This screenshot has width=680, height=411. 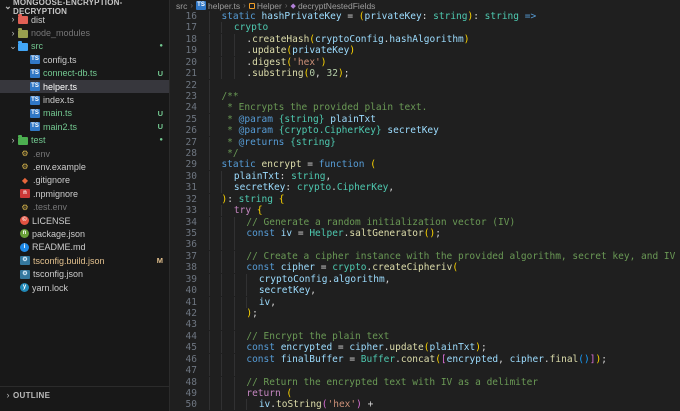 I want to click on breadcrumb-item-helper: Helper, so click(x=265, y=6).